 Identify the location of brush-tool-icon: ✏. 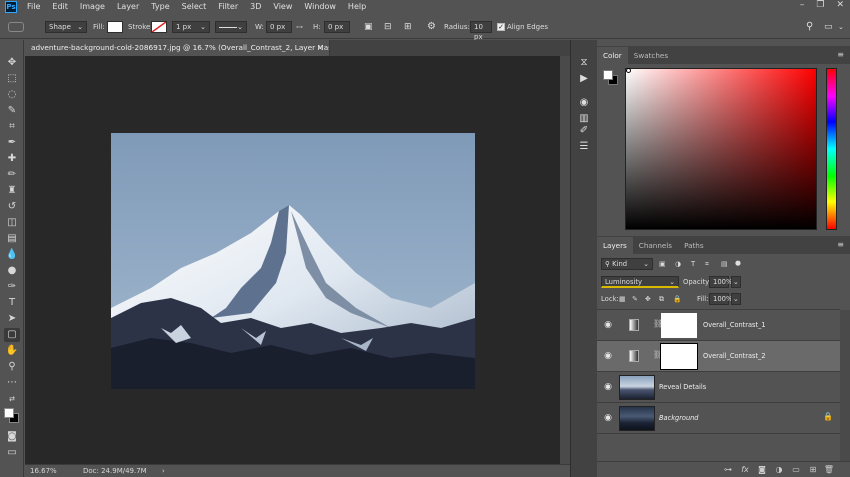
(12, 175).